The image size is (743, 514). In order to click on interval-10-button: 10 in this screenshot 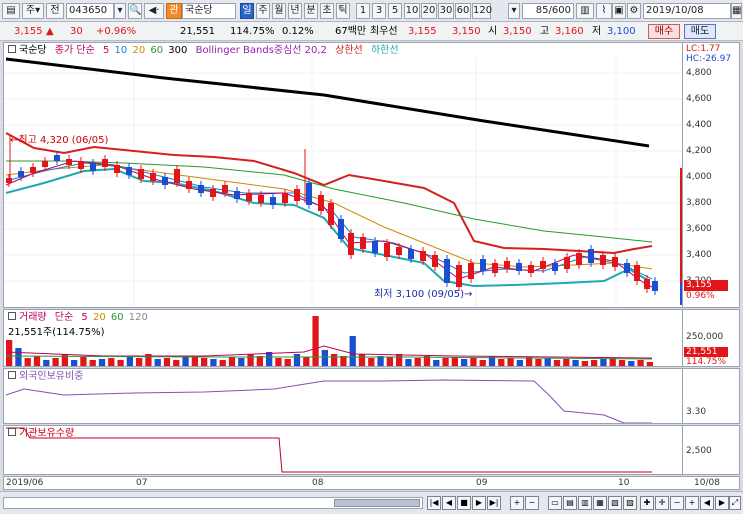, I will do `click(412, 11)`.